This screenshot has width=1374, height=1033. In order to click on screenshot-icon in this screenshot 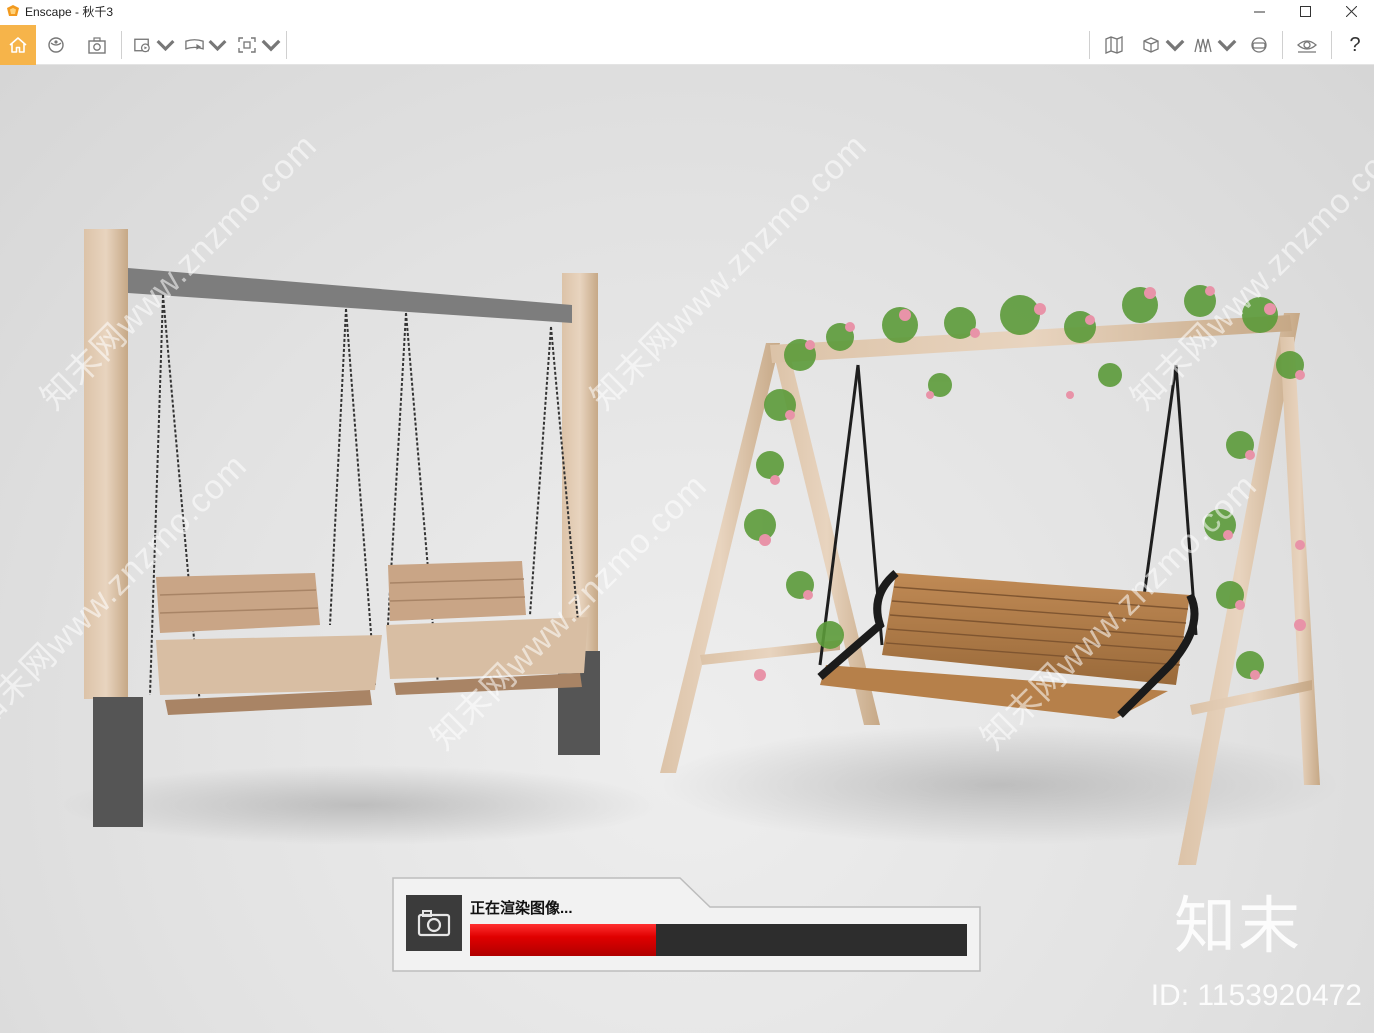, I will do `click(97, 45)`.